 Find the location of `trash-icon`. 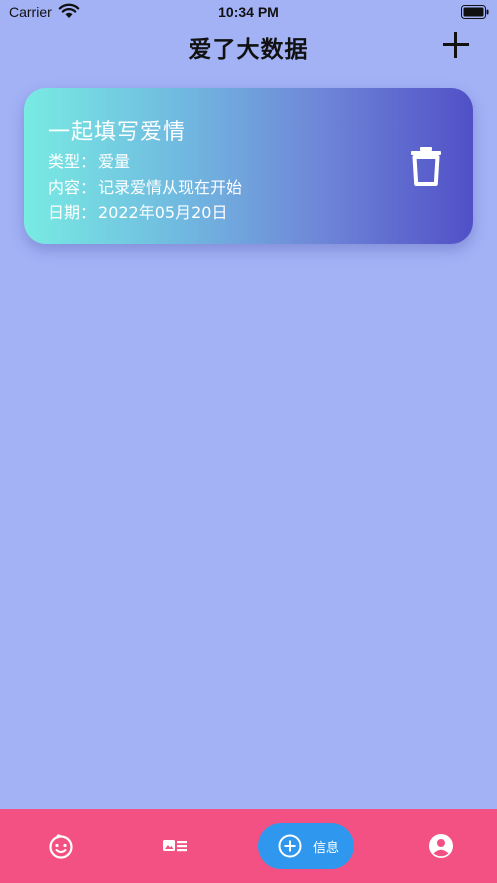

trash-icon is located at coordinates (426, 166).